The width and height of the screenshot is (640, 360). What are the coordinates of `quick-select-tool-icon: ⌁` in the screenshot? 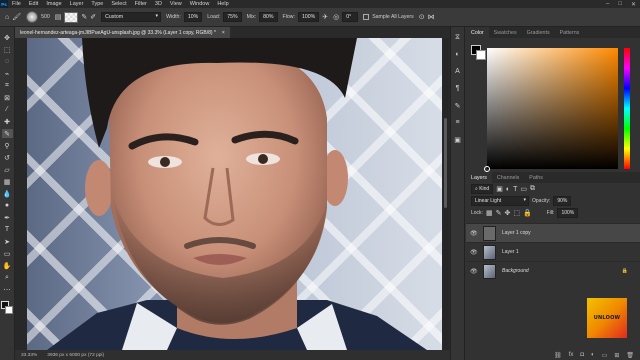 It's located at (7, 73).